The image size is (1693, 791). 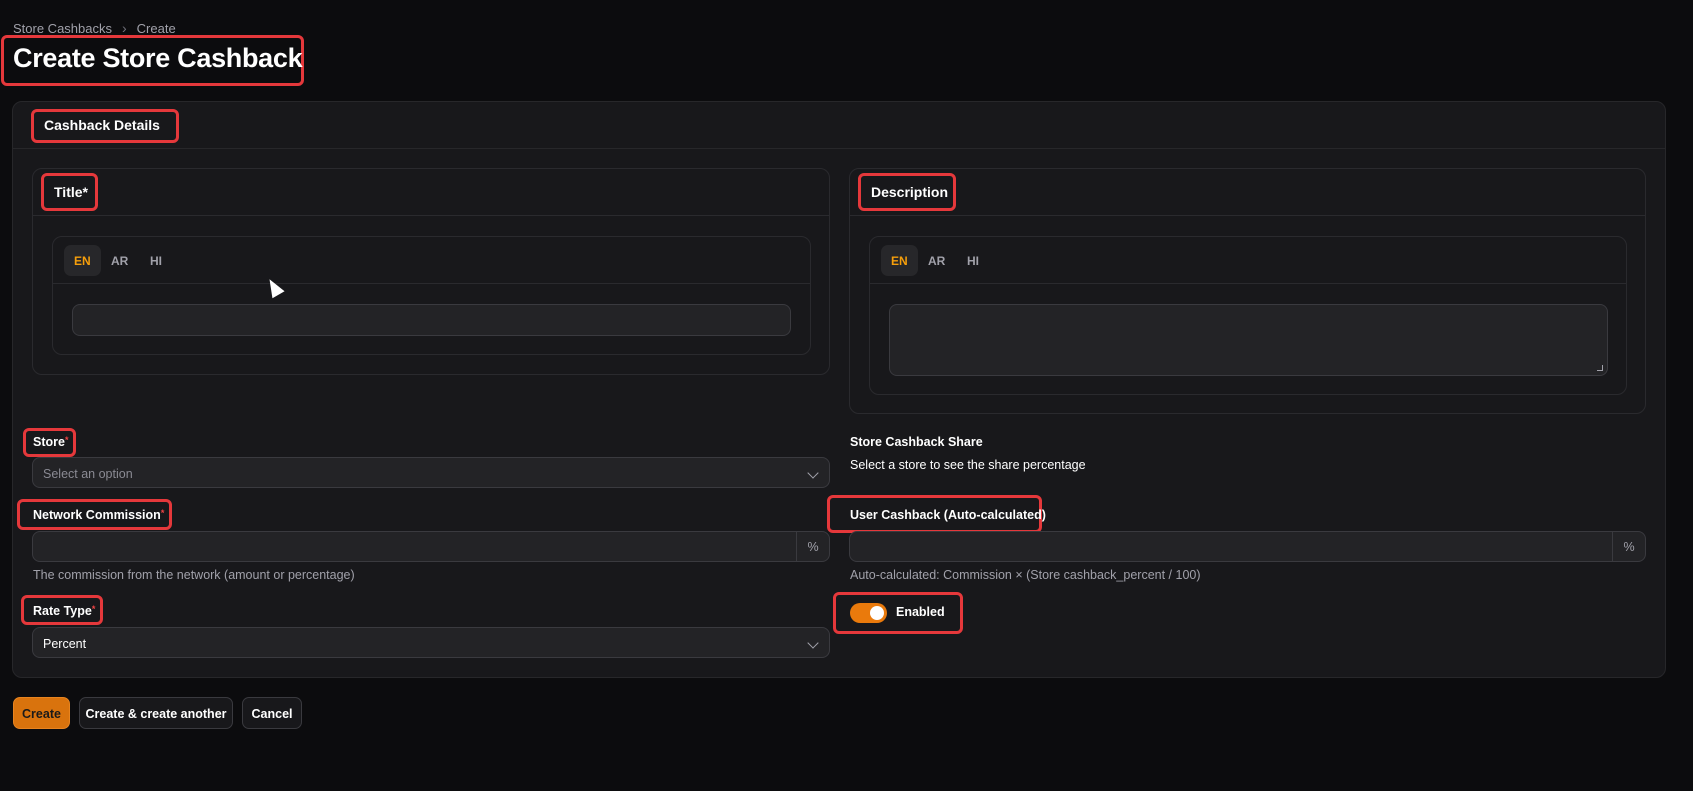 What do you see at coordinates (69, 192) in the screenshot?
I see `title-label: Title*` at bounding box center [69, 192].